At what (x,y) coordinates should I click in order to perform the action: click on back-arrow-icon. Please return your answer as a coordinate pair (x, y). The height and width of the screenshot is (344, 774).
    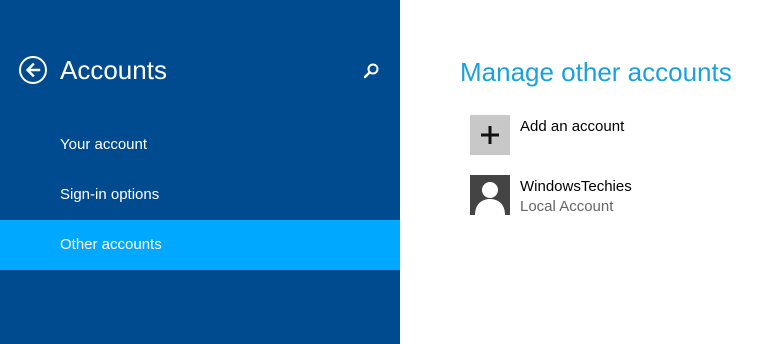
    Looking at the image, I should click on (33, 70).